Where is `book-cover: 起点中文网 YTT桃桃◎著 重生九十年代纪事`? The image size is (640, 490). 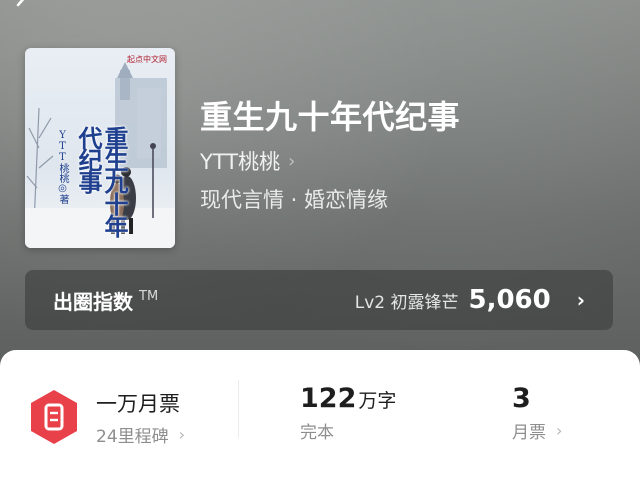
book-cover: 起点中文网 YTT桃桃◎著 重生九十年代纪事 is located at coordinates (100, 148).